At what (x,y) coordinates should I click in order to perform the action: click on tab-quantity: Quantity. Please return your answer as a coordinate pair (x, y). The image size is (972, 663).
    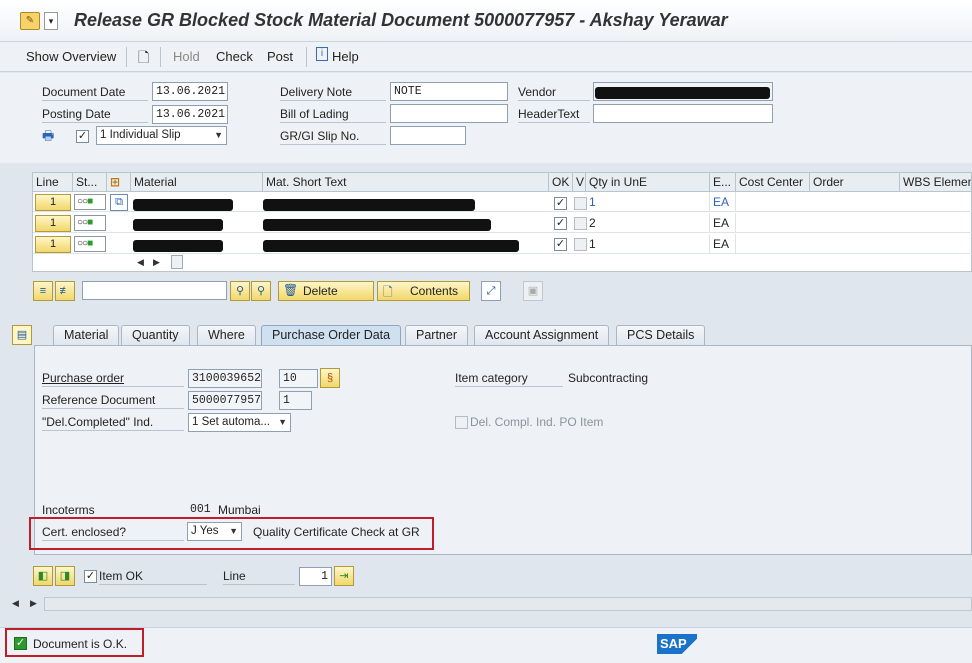
    Looking at the image, I should click on (155, 335).